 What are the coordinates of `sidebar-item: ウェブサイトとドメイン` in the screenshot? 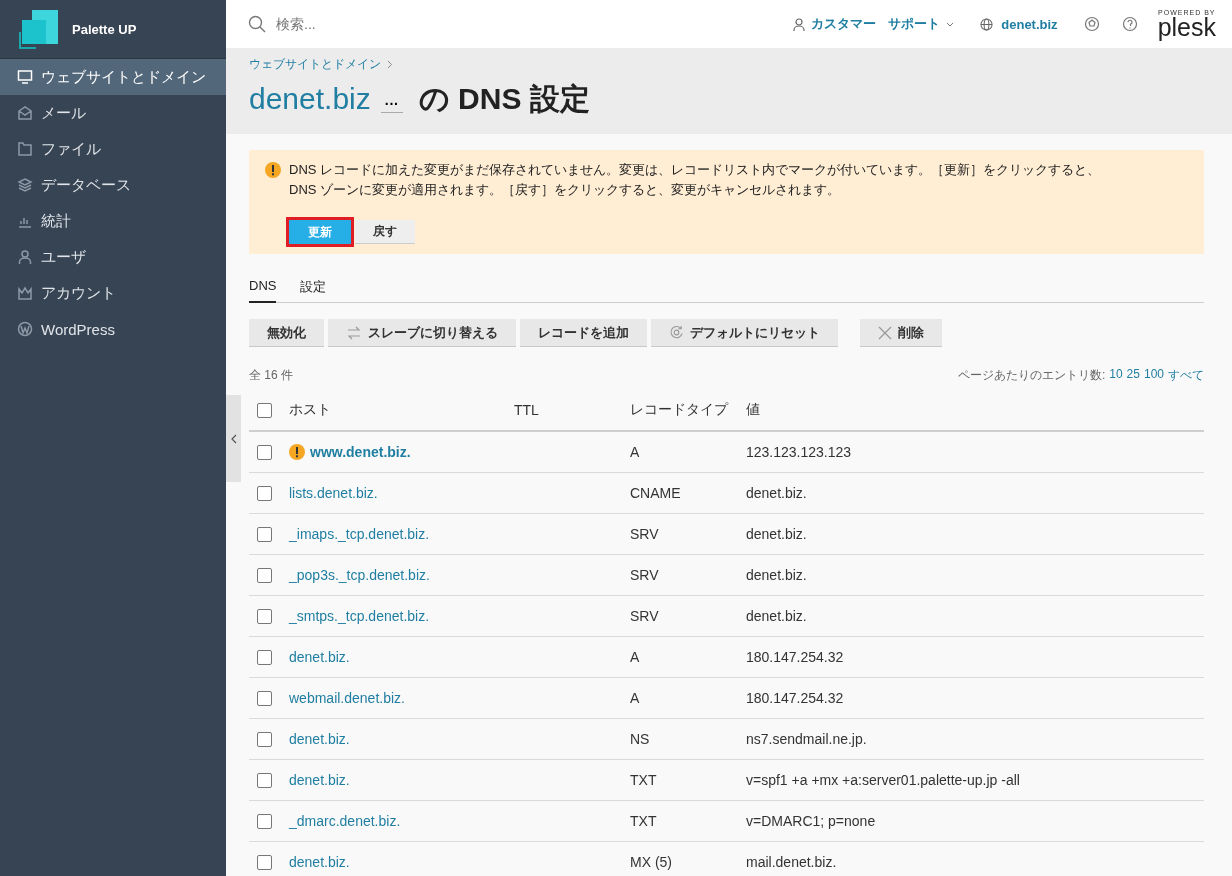 It's located at (113, 77).